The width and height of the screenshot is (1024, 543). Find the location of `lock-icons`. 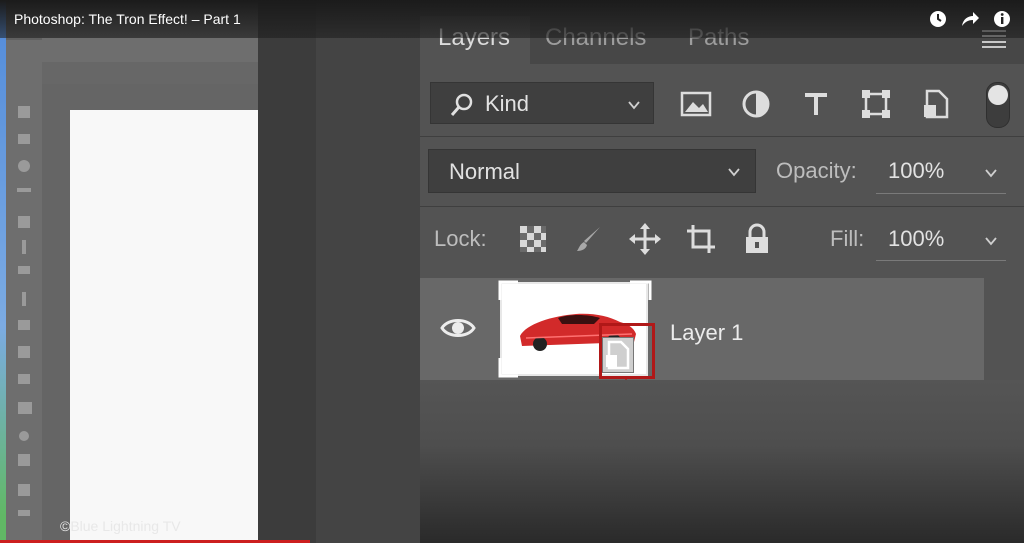

lock-icons is located at coordinates (645, 239).